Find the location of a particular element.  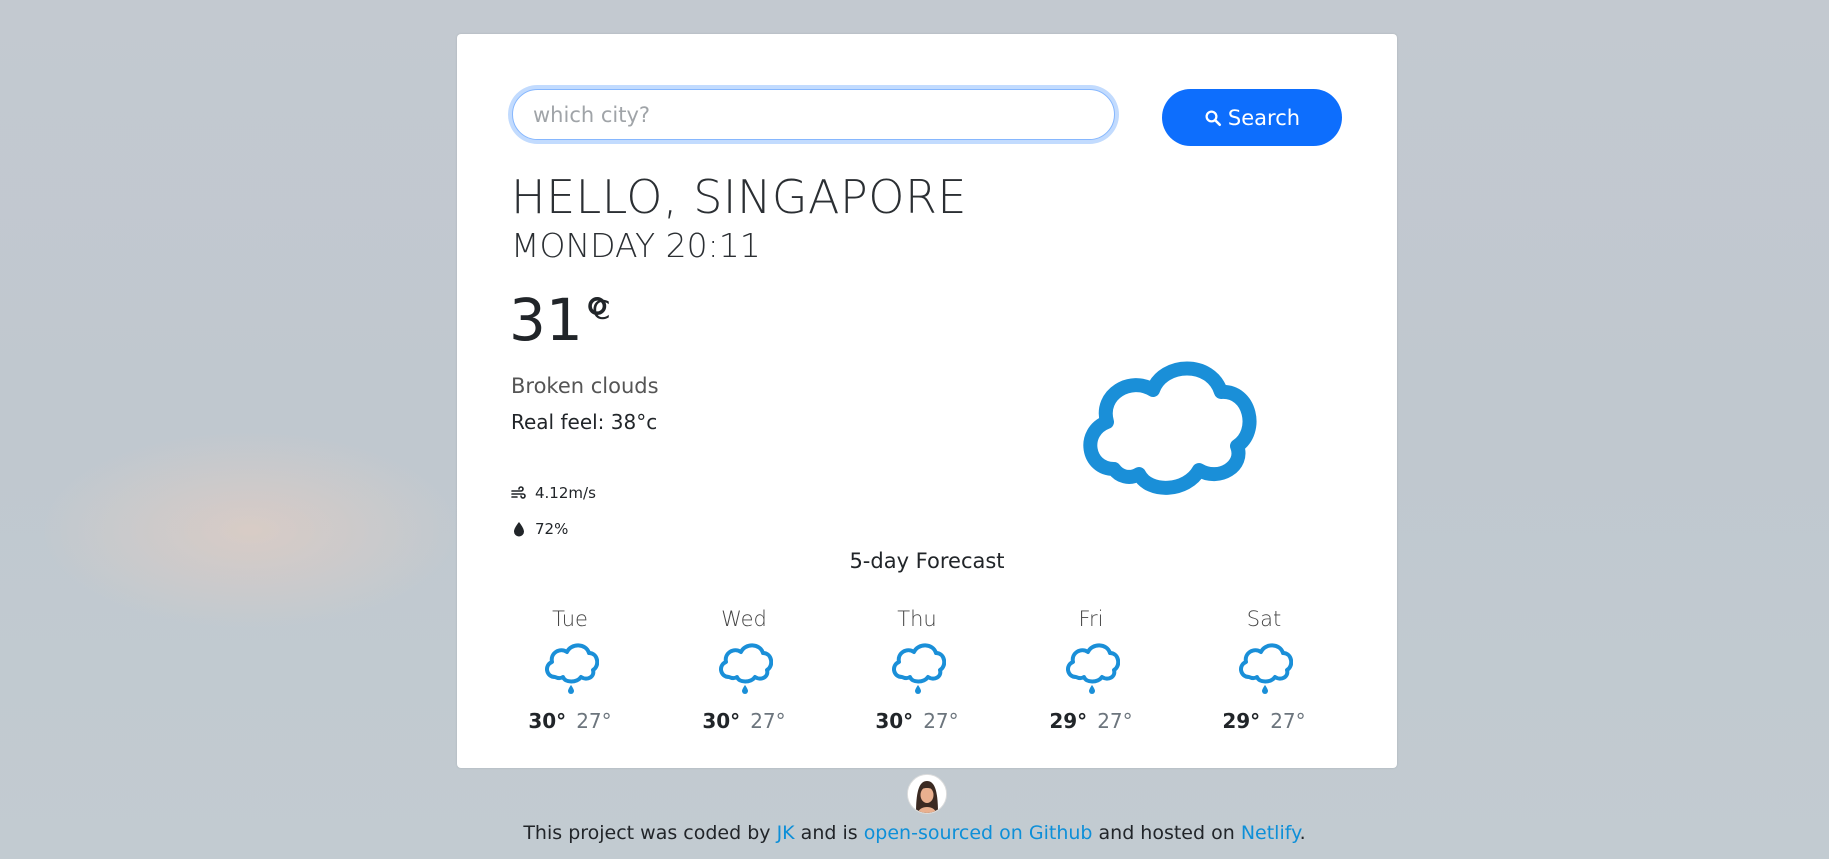

avatar-image is located at coordinates (927, 794).